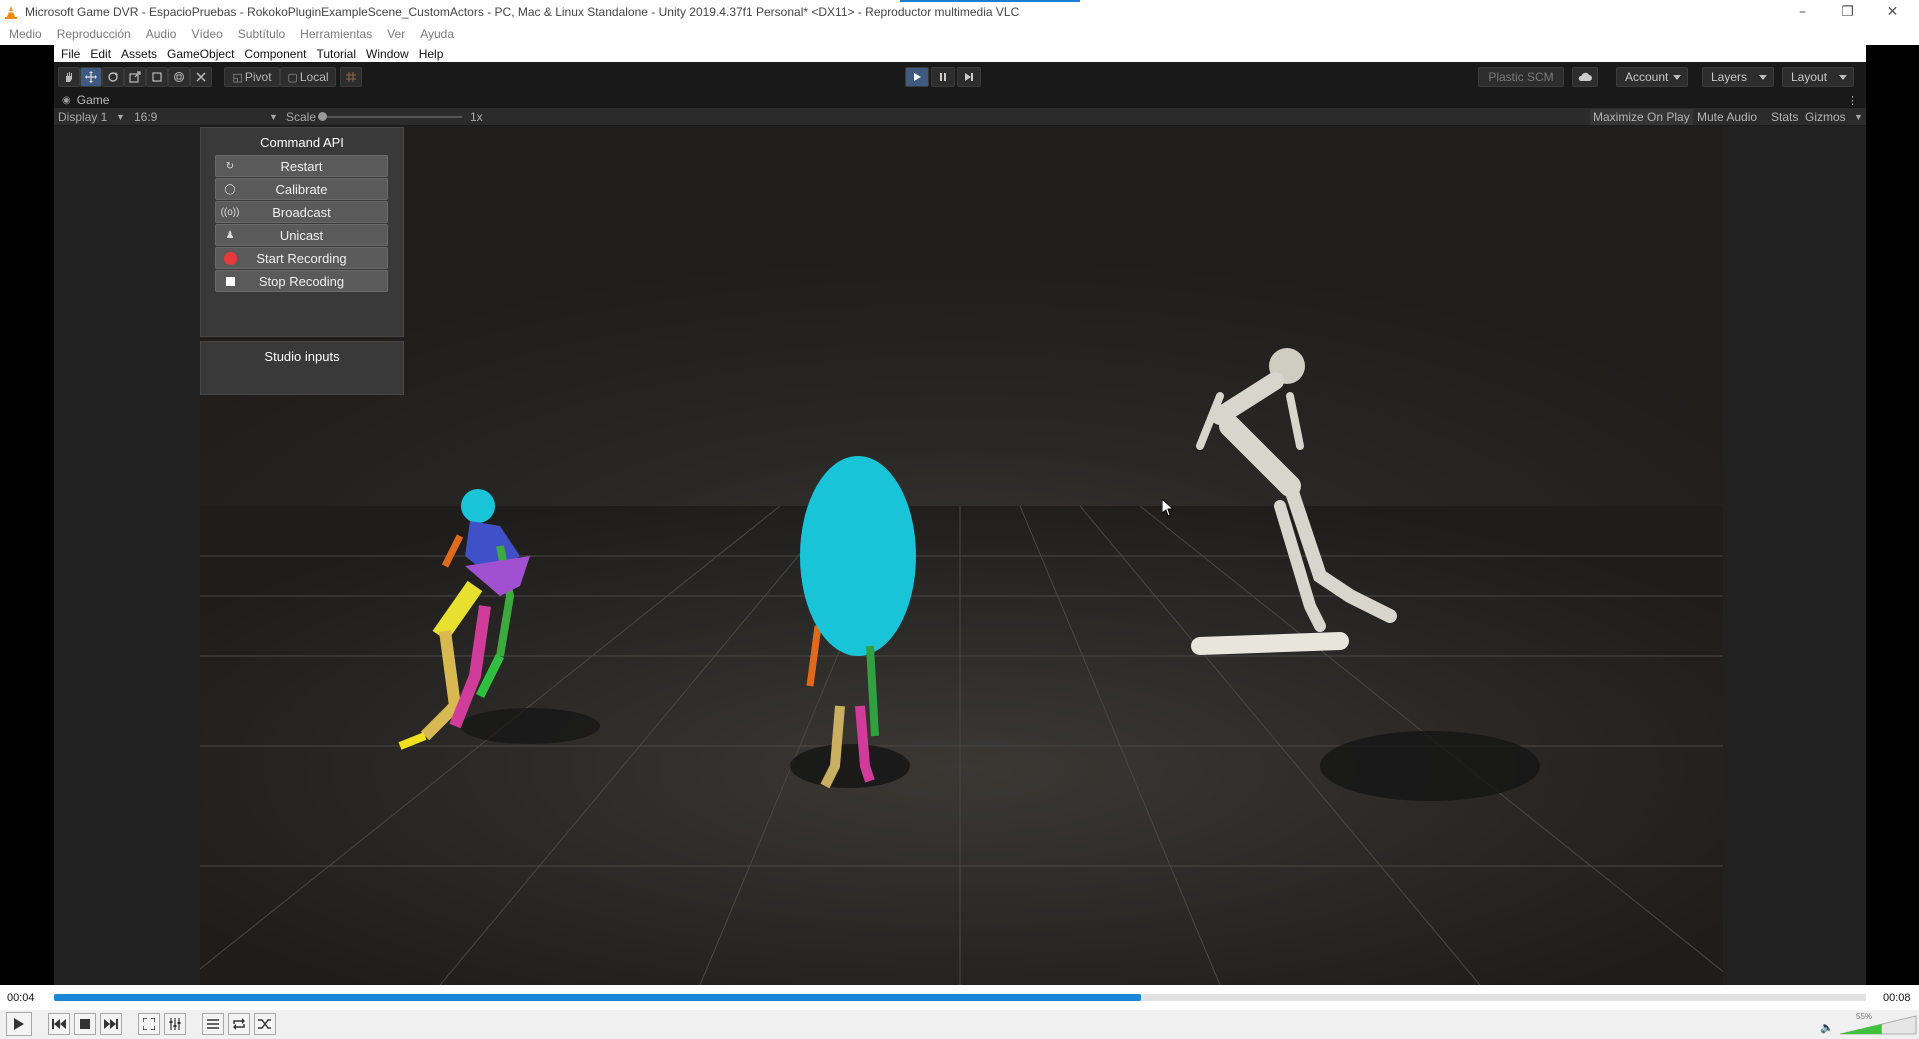  I want to click on local-toggle: ▢ Local, so click(308, 77).